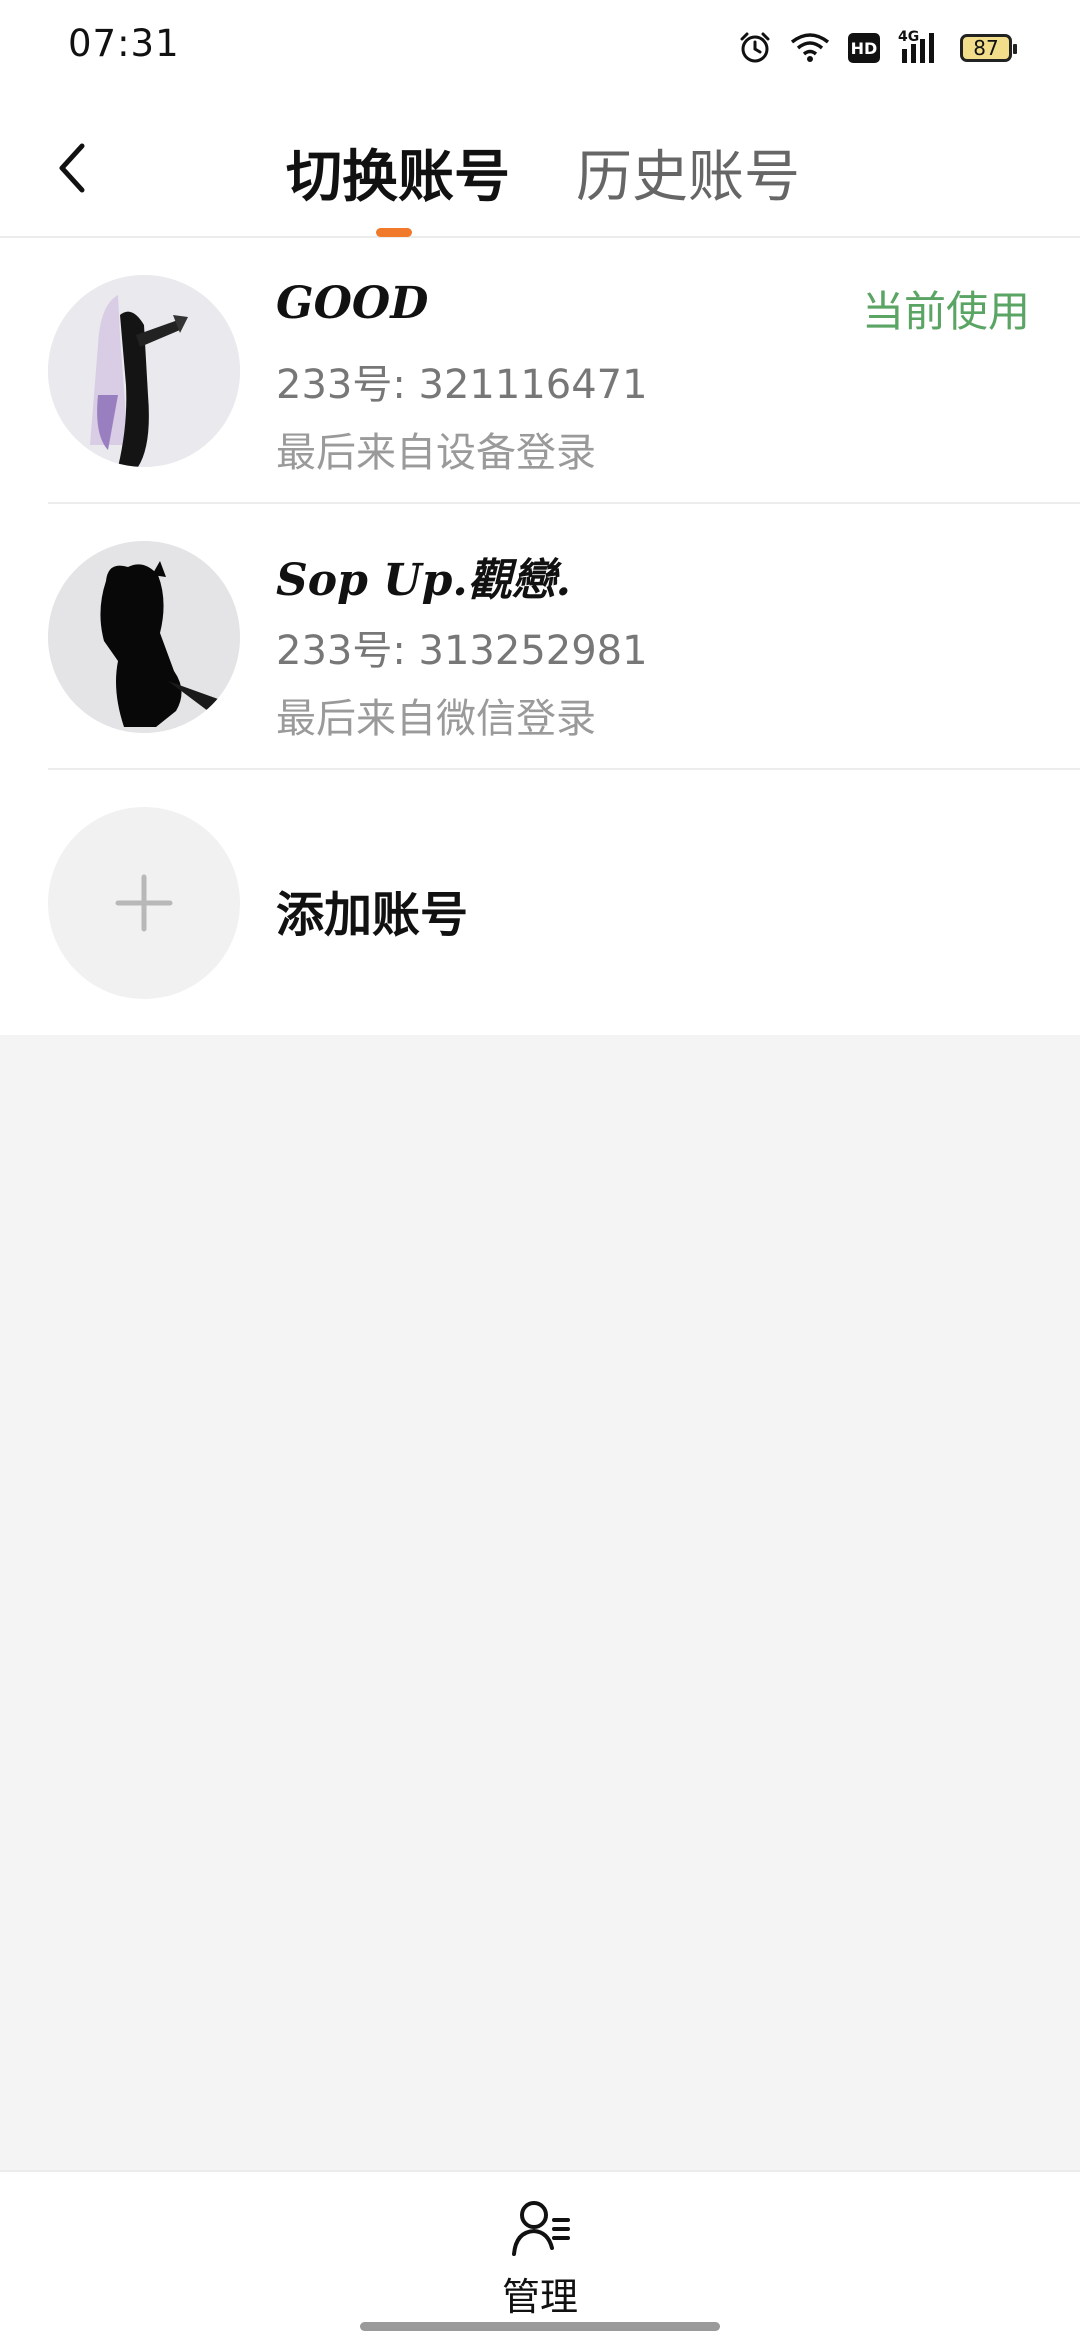  What do you see at coordinates (398, 172) in the screenshot?
I see `tab-switch-account: 切换账号` at bounding box center [398, 172].